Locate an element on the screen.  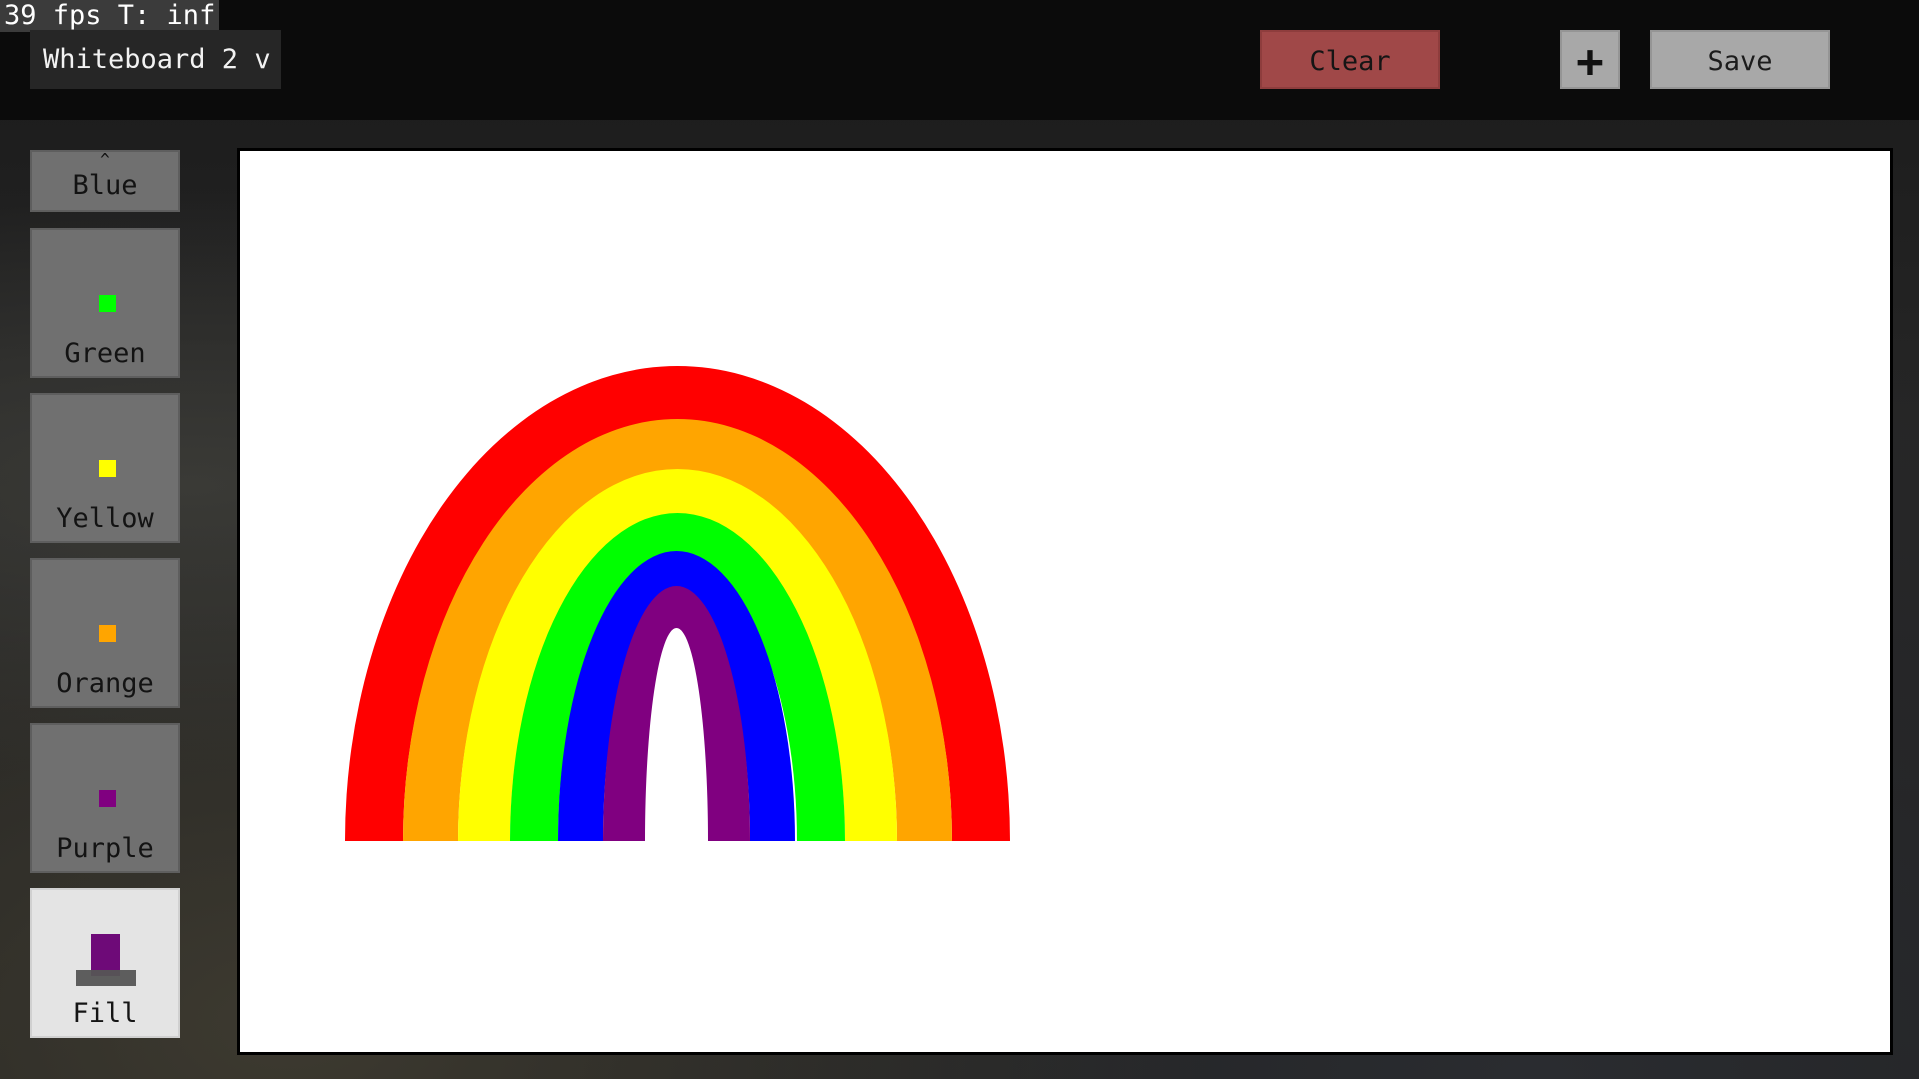
color-swatch-purple is located at coordinates (107, 798).